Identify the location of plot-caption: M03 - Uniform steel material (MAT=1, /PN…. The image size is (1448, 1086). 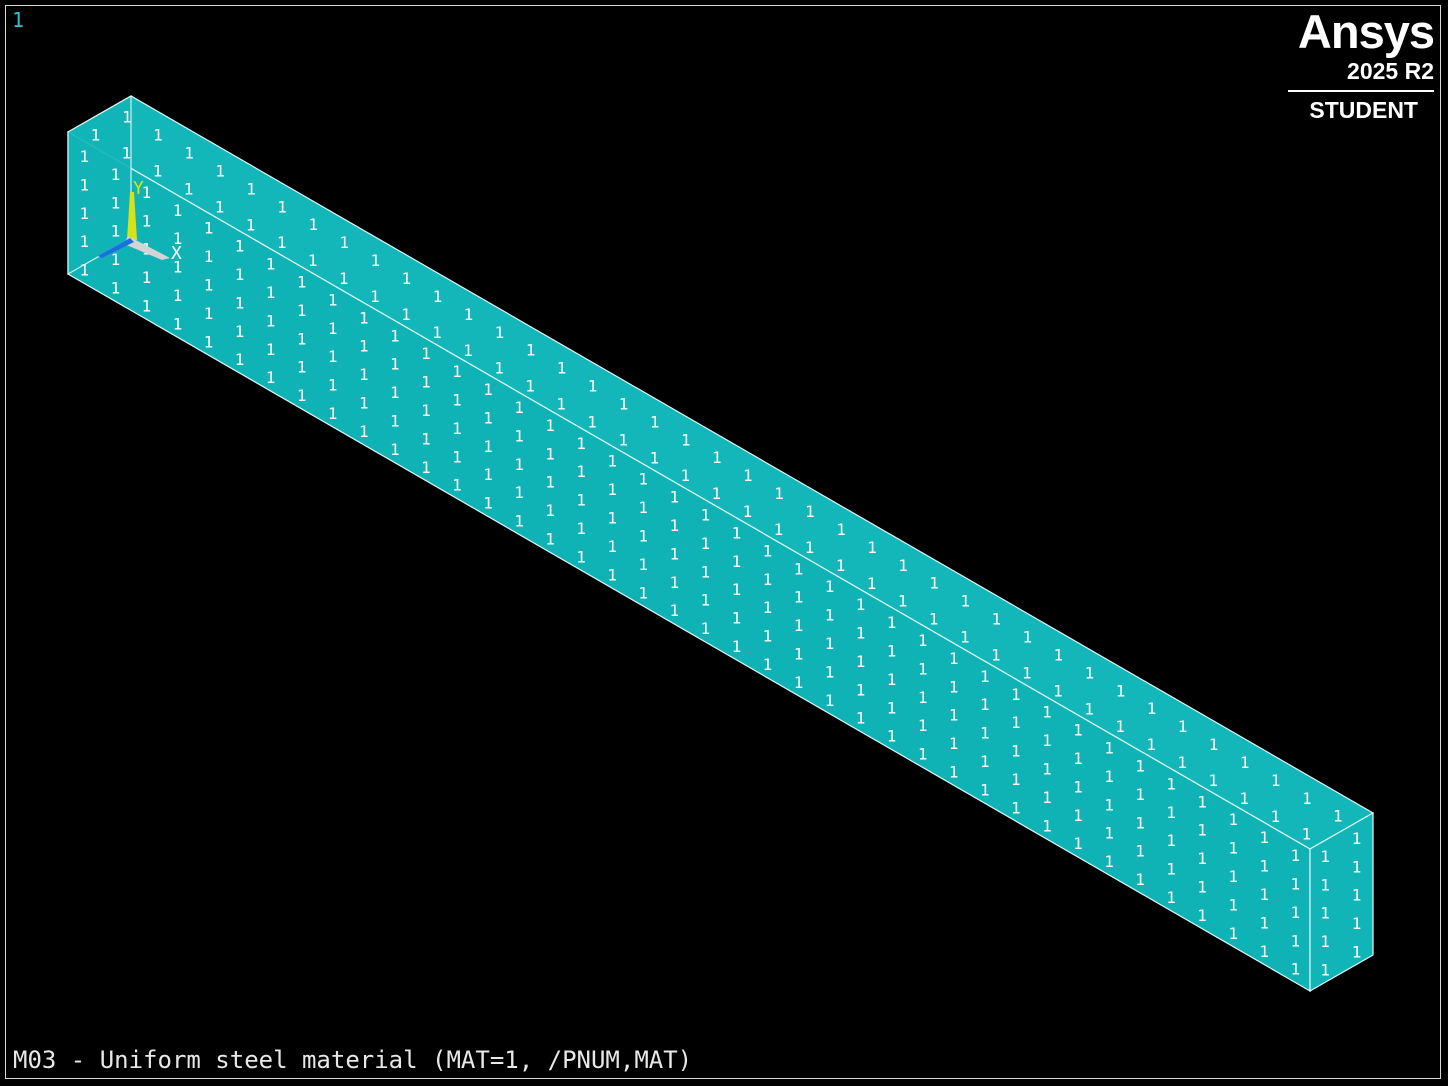
(353, 1060).